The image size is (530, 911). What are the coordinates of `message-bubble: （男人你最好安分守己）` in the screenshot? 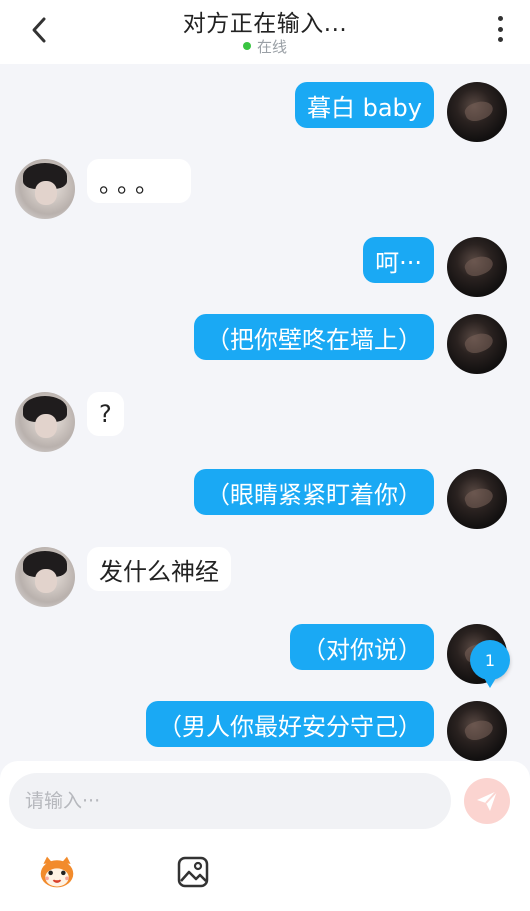 It's located at (290, 724).